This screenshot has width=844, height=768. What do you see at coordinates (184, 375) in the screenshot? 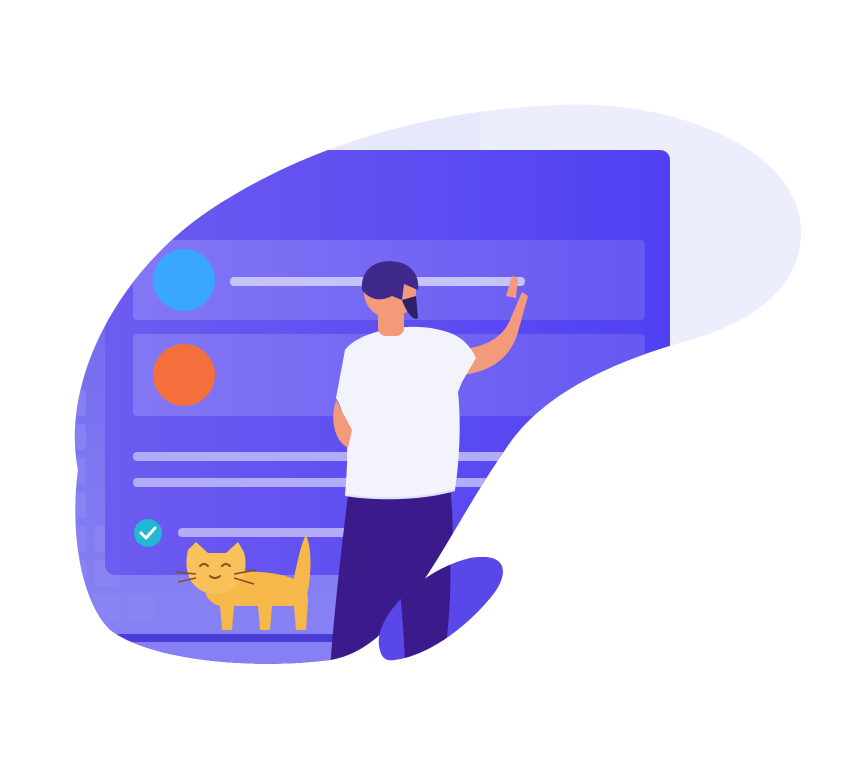
I see `orange-circle-icon` at bounding box center [184, 375].